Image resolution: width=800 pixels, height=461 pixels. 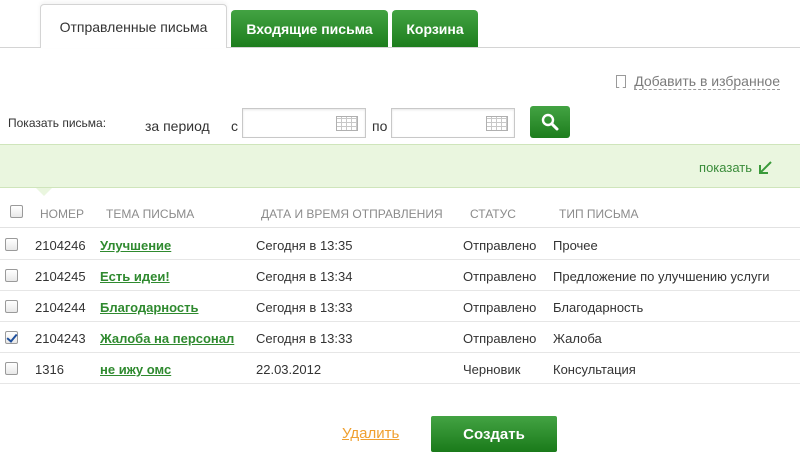 I want to click on row-type: Жалоба, so click(x=577, y=338).